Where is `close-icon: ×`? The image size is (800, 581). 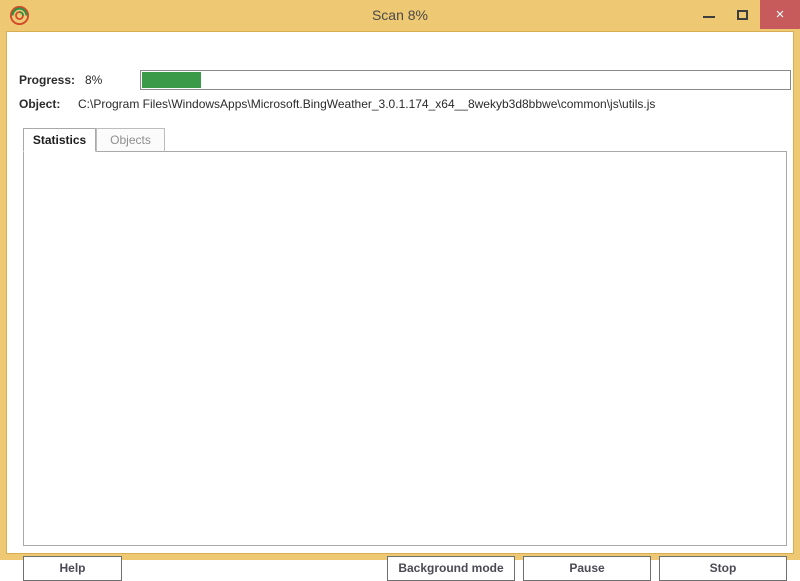
close-icon: × is located at coordinates (780, 14).